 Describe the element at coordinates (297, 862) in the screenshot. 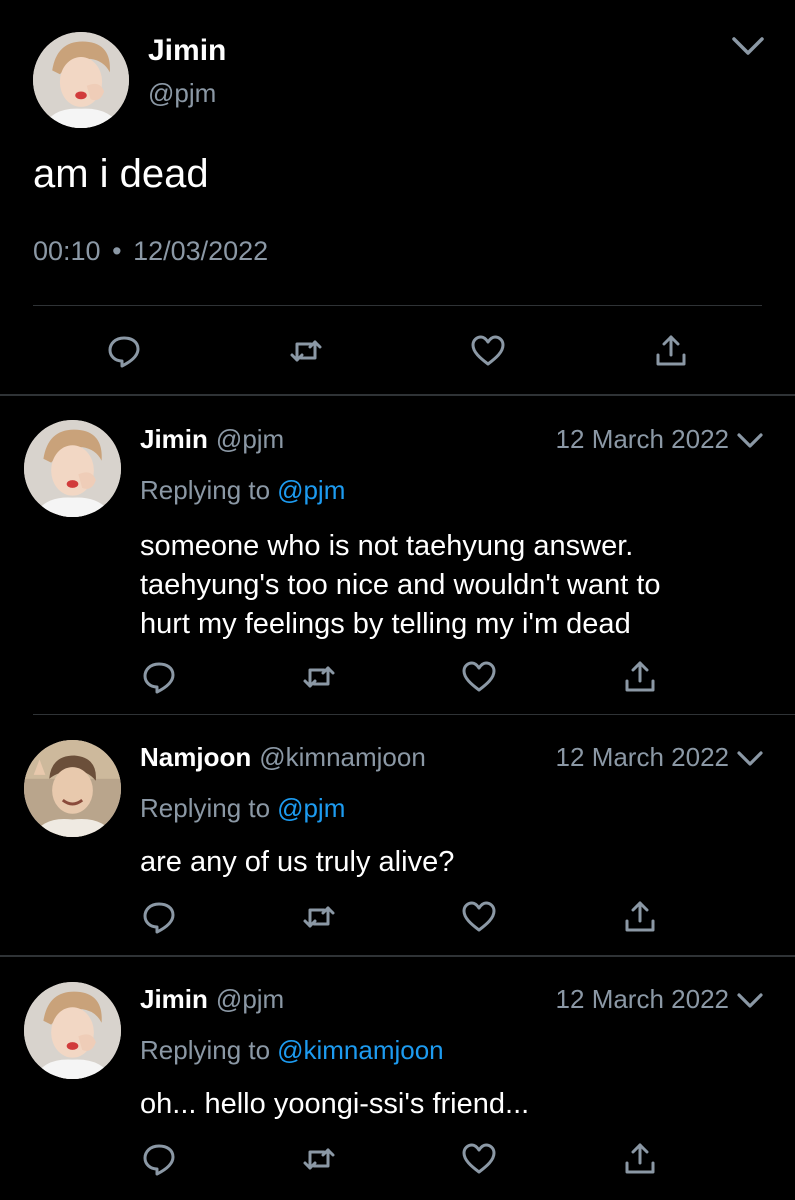

I see `tweet-text-line: are any of us truly alive?` at that location.